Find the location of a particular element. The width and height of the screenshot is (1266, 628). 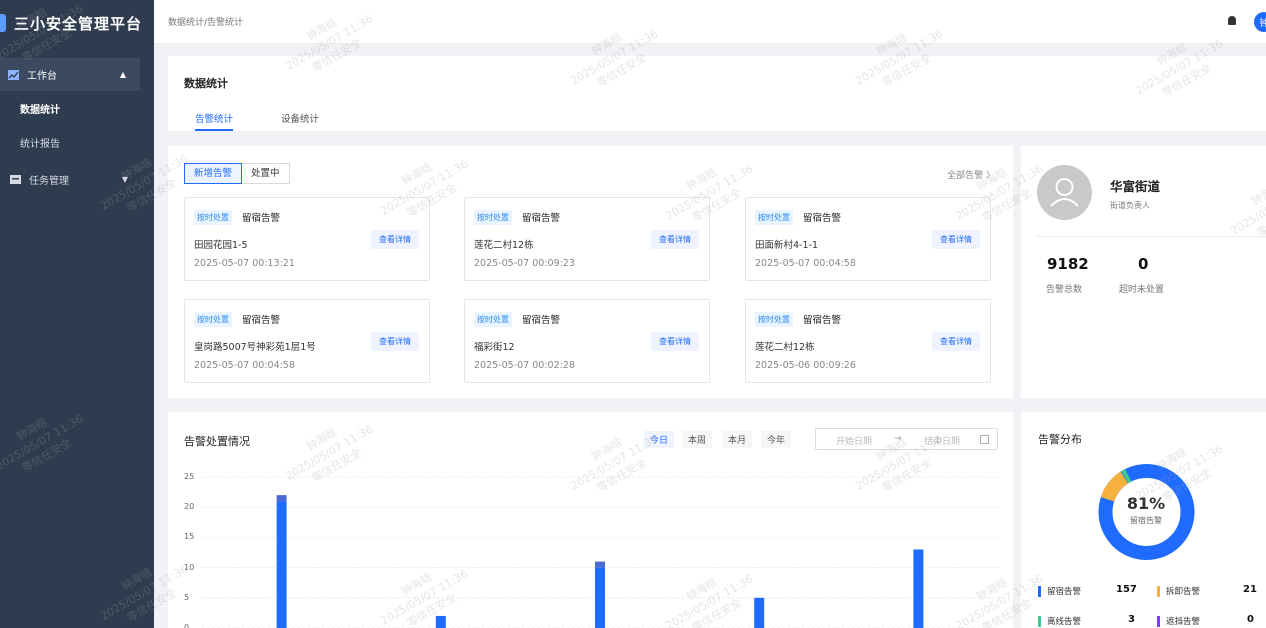

dashboard-icon is located at coordinates (13, 74).